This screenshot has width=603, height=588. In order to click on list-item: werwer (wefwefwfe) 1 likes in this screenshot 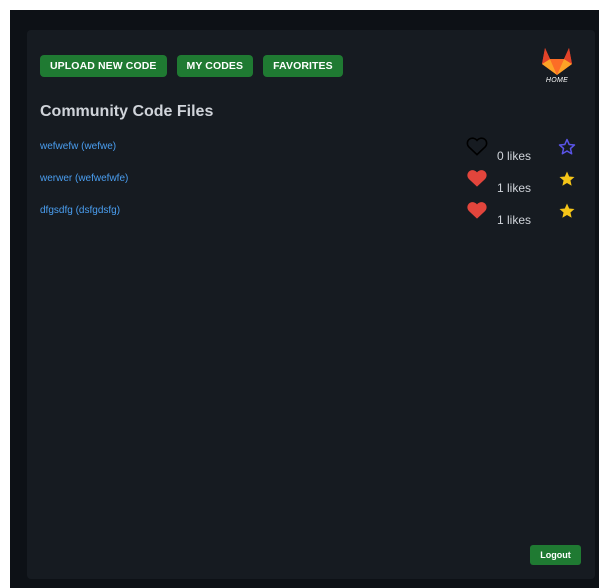, I will do `click(312, 183)`.